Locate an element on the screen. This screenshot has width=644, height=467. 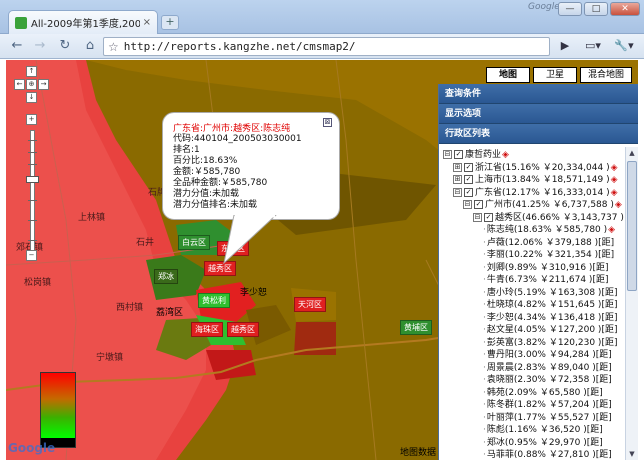
tree-node: ·周景晨(2.83% ￥89,040 )[距] is located at coordinates (532, 368).